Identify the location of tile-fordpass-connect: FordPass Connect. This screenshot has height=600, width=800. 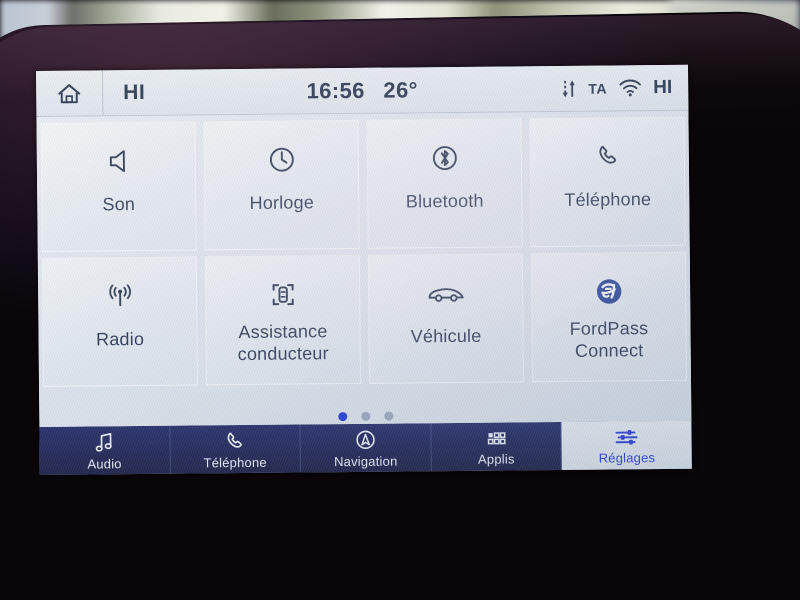
(609, 317).